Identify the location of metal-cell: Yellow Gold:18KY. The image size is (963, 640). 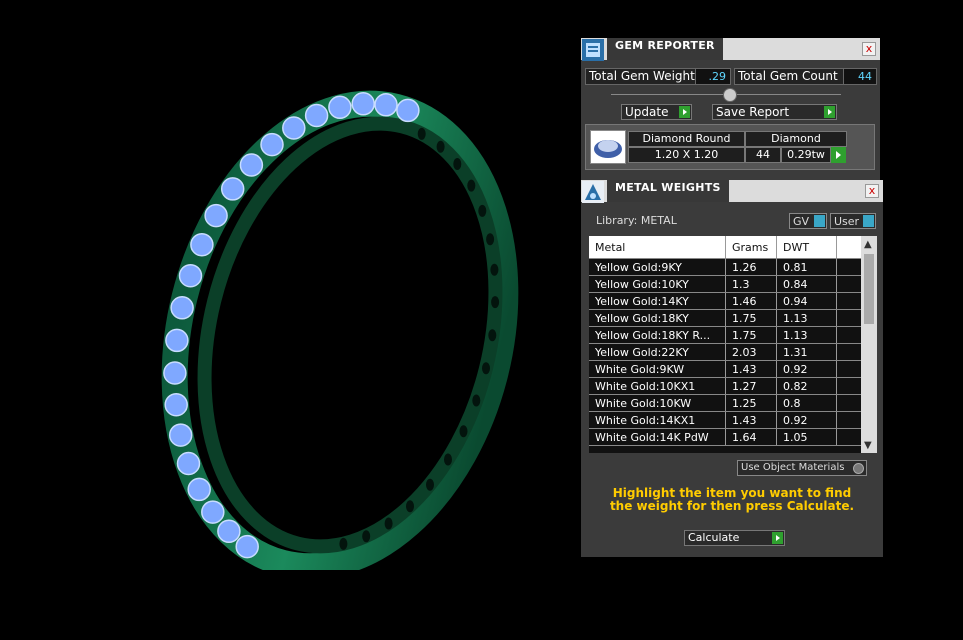
(657, 318).